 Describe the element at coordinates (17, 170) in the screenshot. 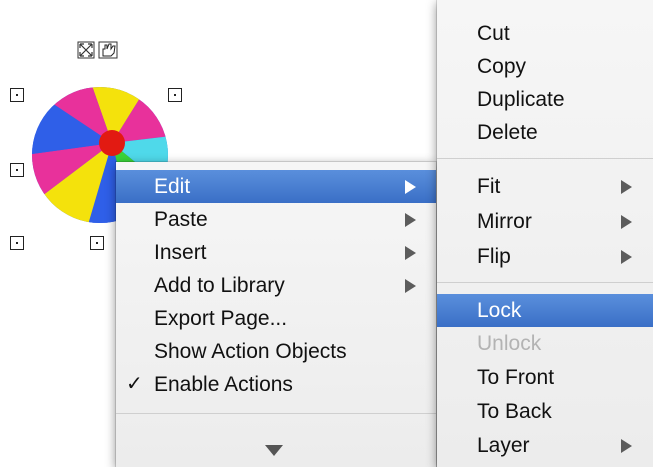

I see `selection-handle-middle-left` at that location.